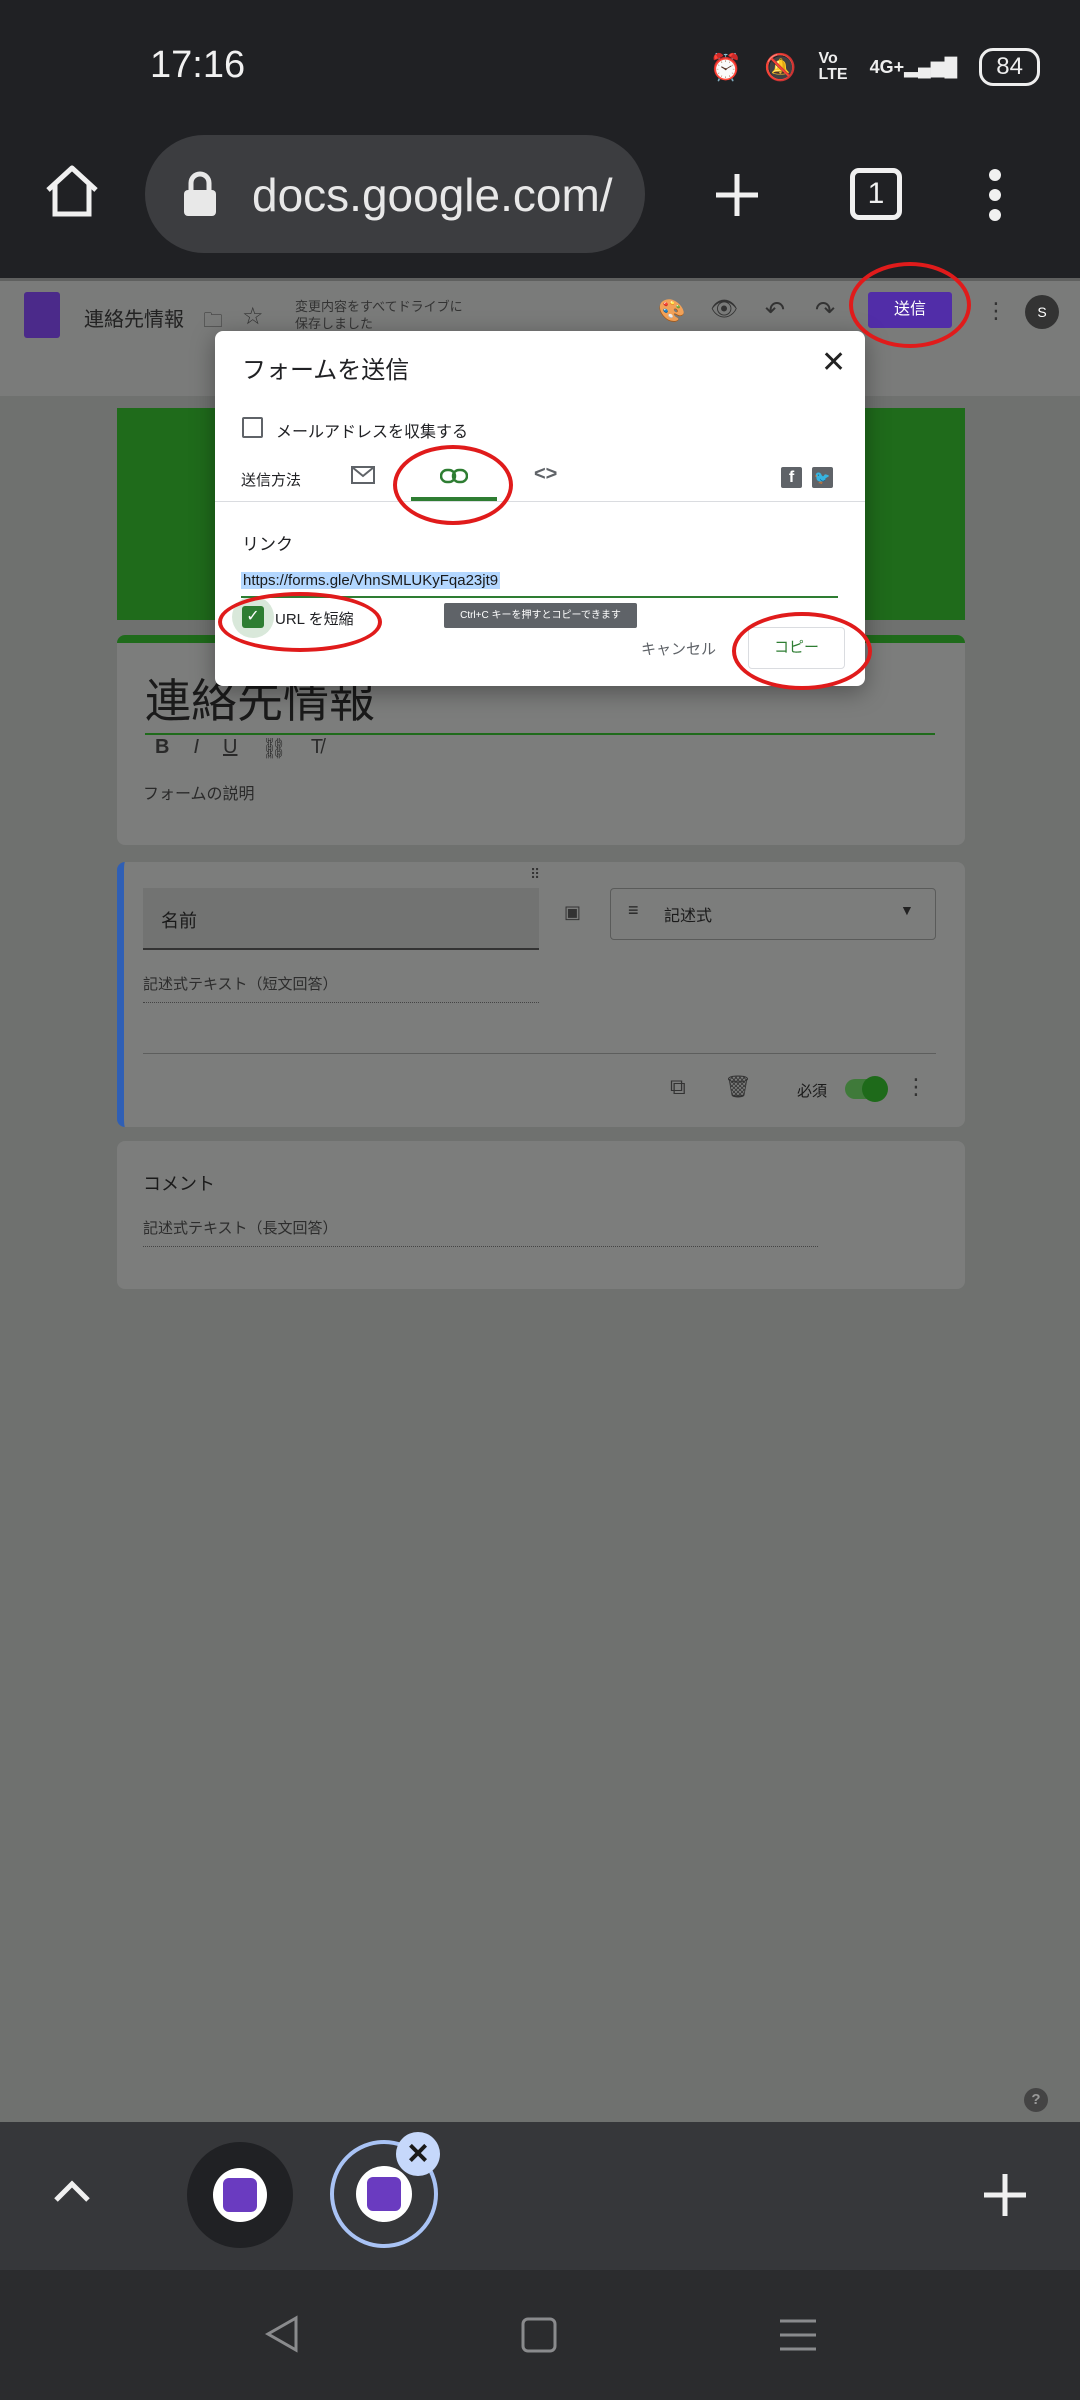 This screenshot has width=1080, height=2400. I want to click on star-icon: ☆, so click(253, 316).